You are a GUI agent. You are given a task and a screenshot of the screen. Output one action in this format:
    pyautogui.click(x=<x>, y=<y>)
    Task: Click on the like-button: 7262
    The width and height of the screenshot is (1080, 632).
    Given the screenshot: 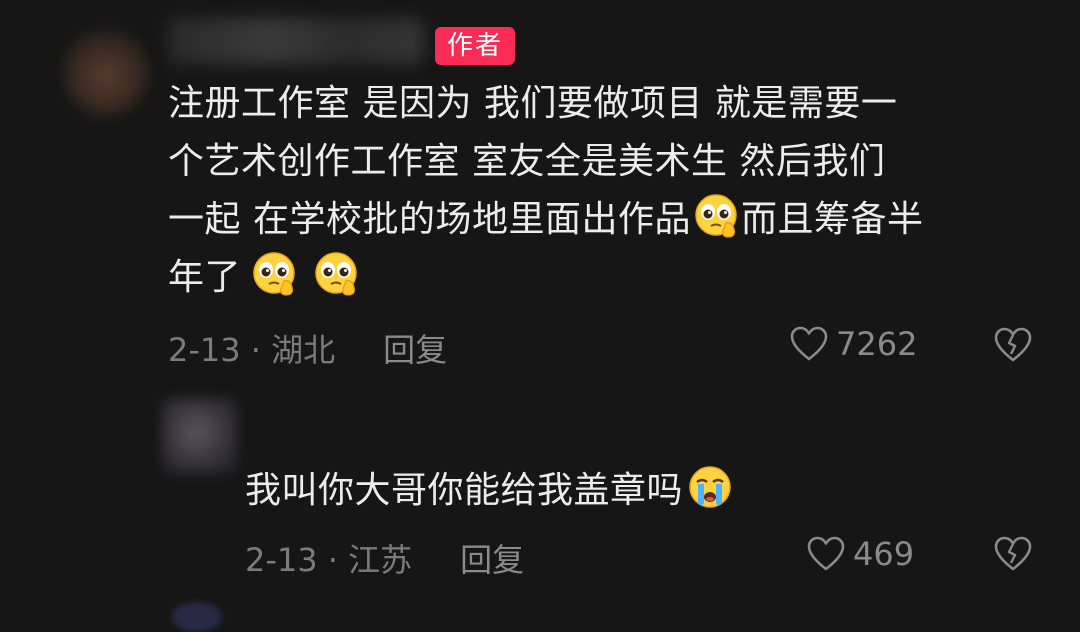 What is the action you would take?
    pyautogui.click(x=853, y=344)
    